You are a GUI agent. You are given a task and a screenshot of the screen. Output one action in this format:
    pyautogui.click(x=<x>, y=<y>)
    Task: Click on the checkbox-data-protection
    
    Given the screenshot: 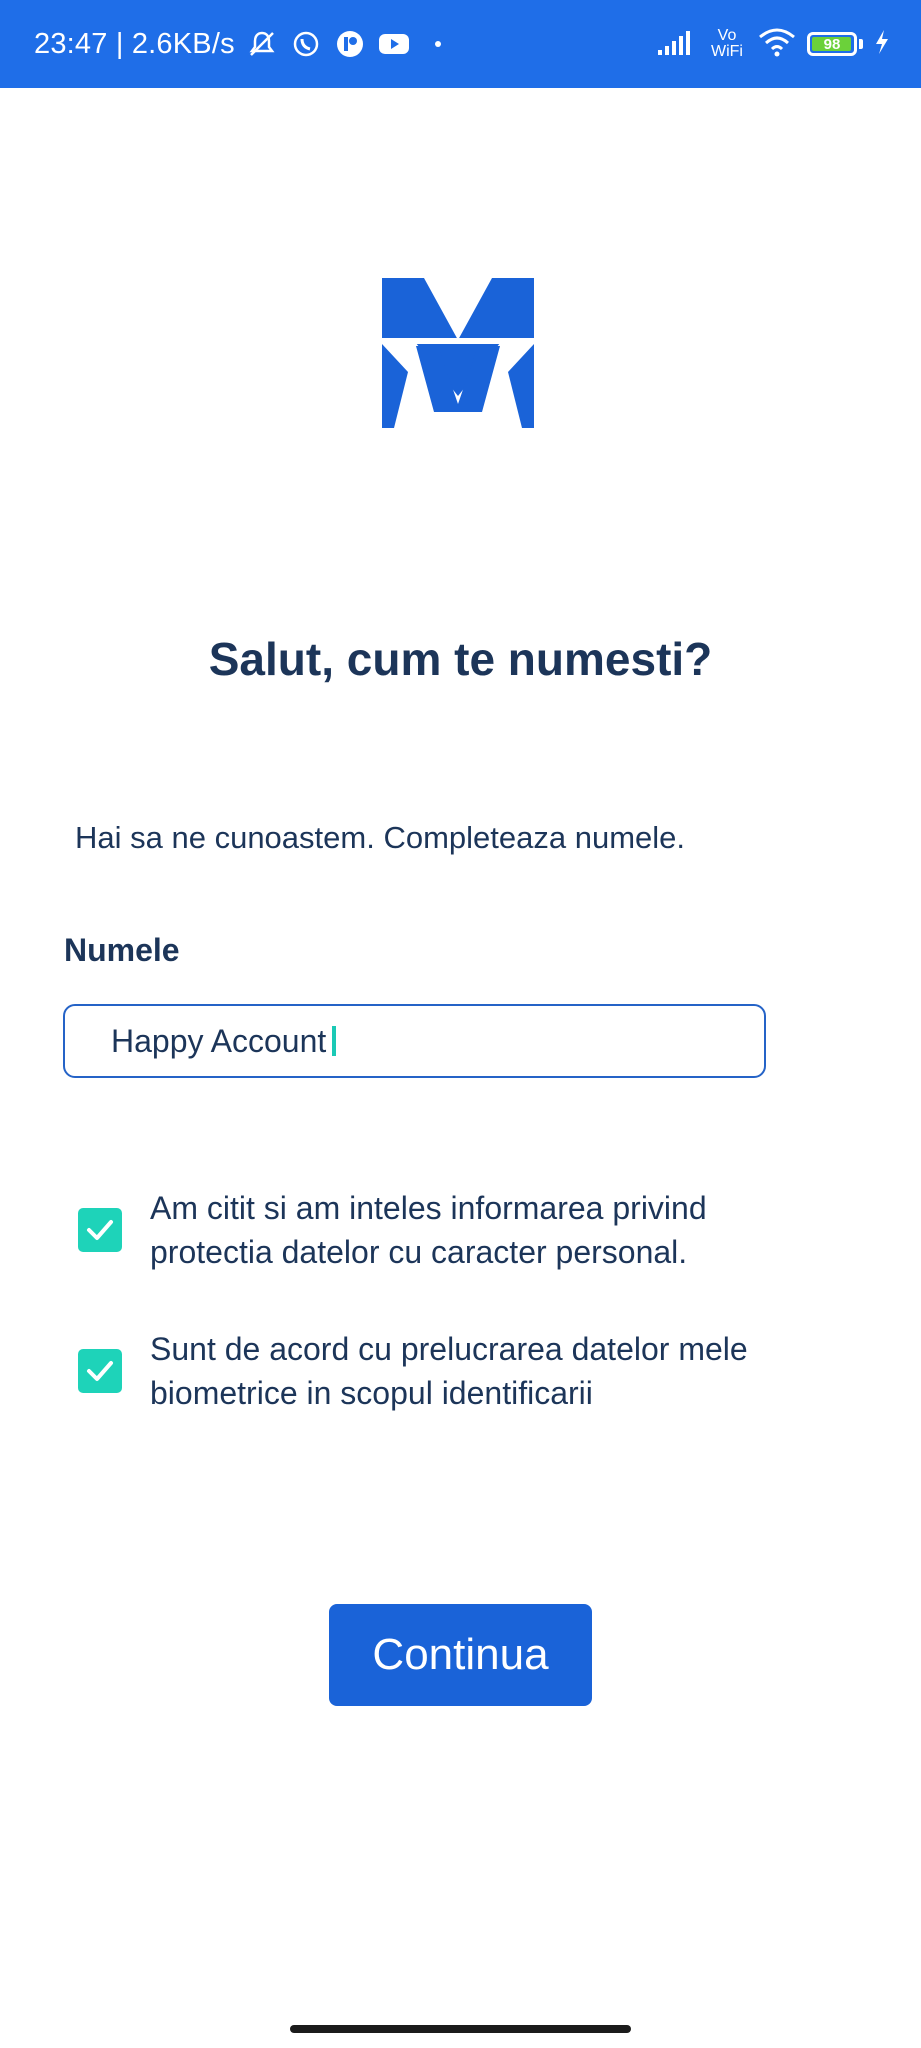 What is the action you would take?
    pyautogui.click(x=100, y=1230)
    